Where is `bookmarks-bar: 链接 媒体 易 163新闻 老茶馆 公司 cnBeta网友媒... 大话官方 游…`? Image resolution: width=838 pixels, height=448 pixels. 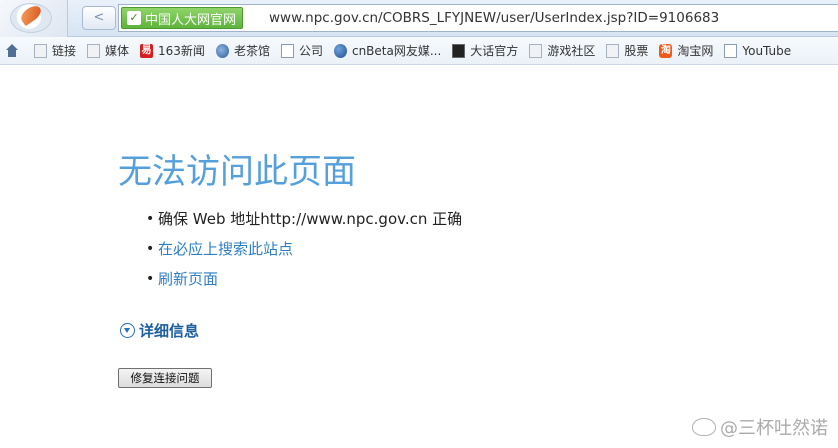
bookmarks-bar: 链接 媒体 易 163新闻 老茶馆 公司 cnBeta网友媒... 大话官方 游… is located at coordinates (419, 51).